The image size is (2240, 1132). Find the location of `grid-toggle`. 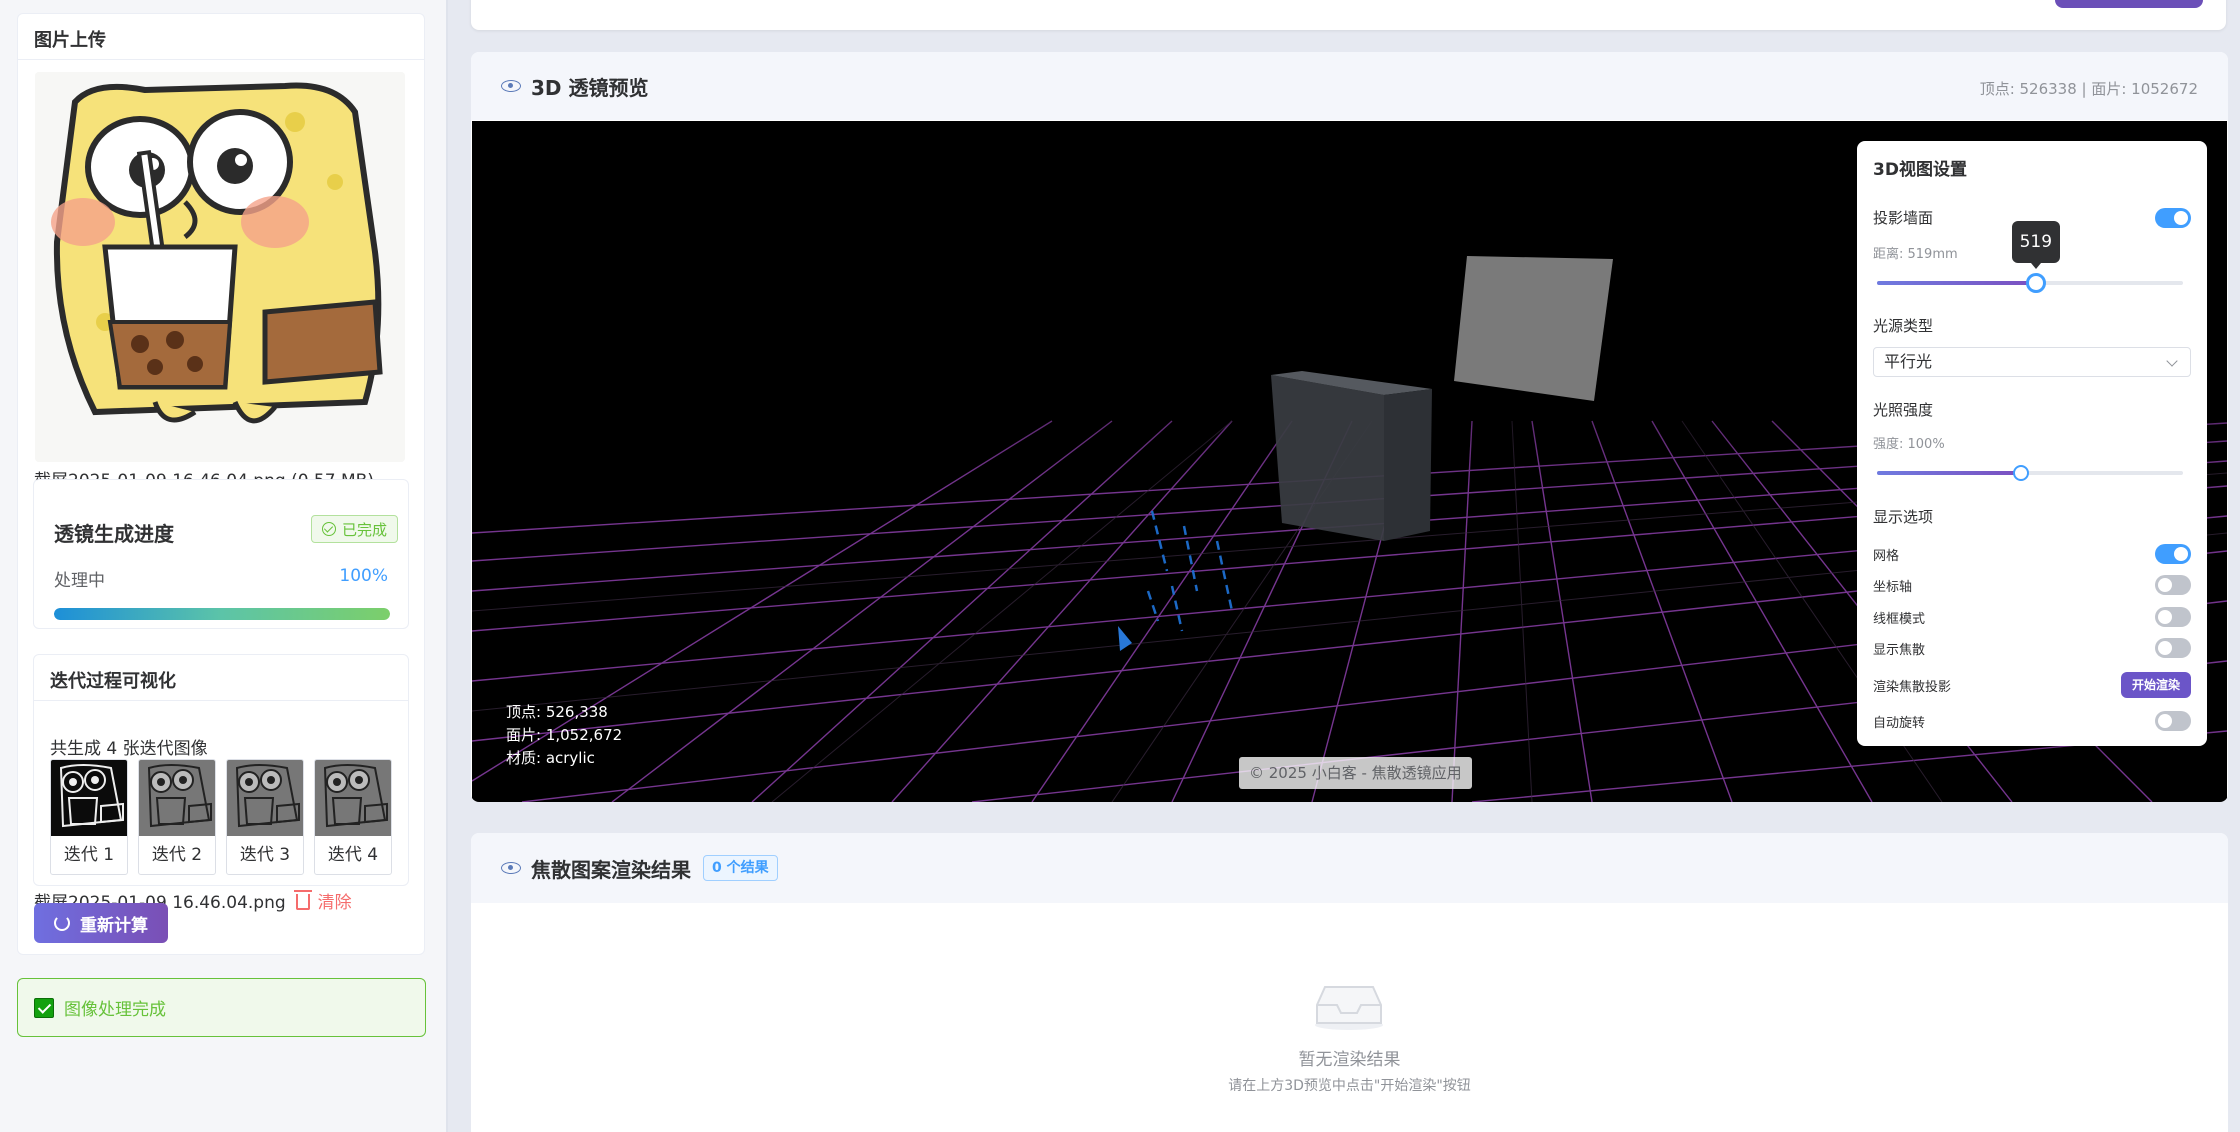

grid-toggle is located at coordinates (2173, 554).